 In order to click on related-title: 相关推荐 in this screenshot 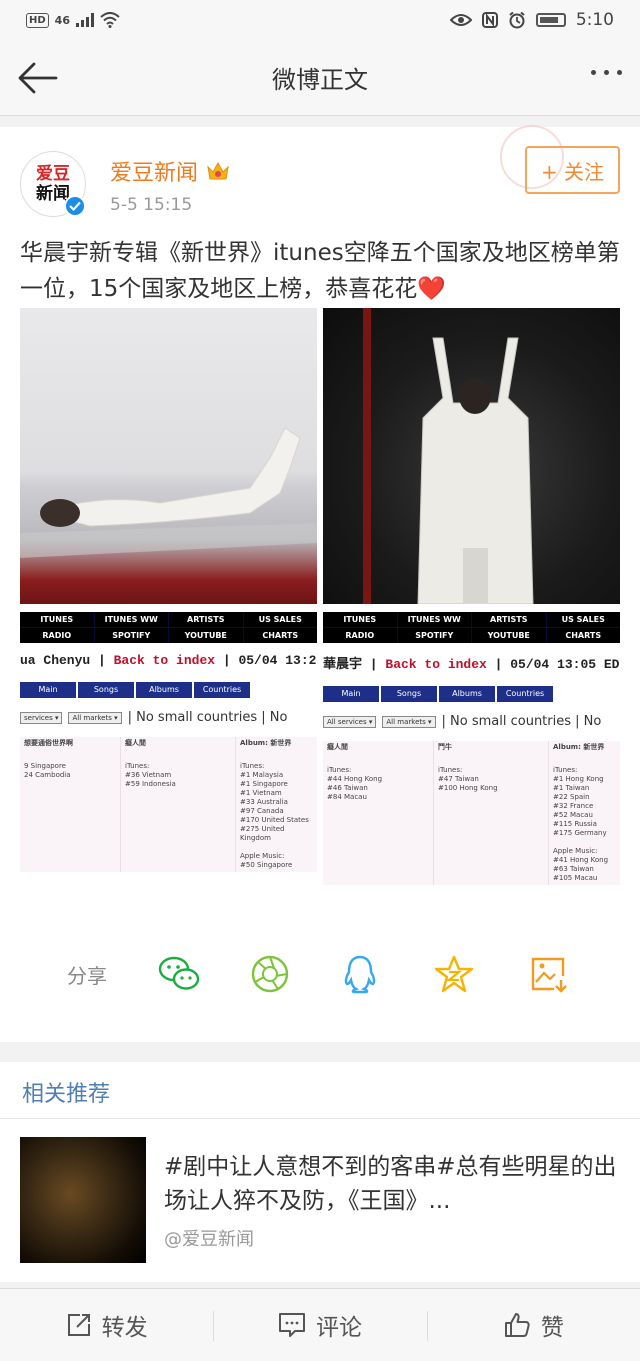, I will do `click(66, 1094)`.